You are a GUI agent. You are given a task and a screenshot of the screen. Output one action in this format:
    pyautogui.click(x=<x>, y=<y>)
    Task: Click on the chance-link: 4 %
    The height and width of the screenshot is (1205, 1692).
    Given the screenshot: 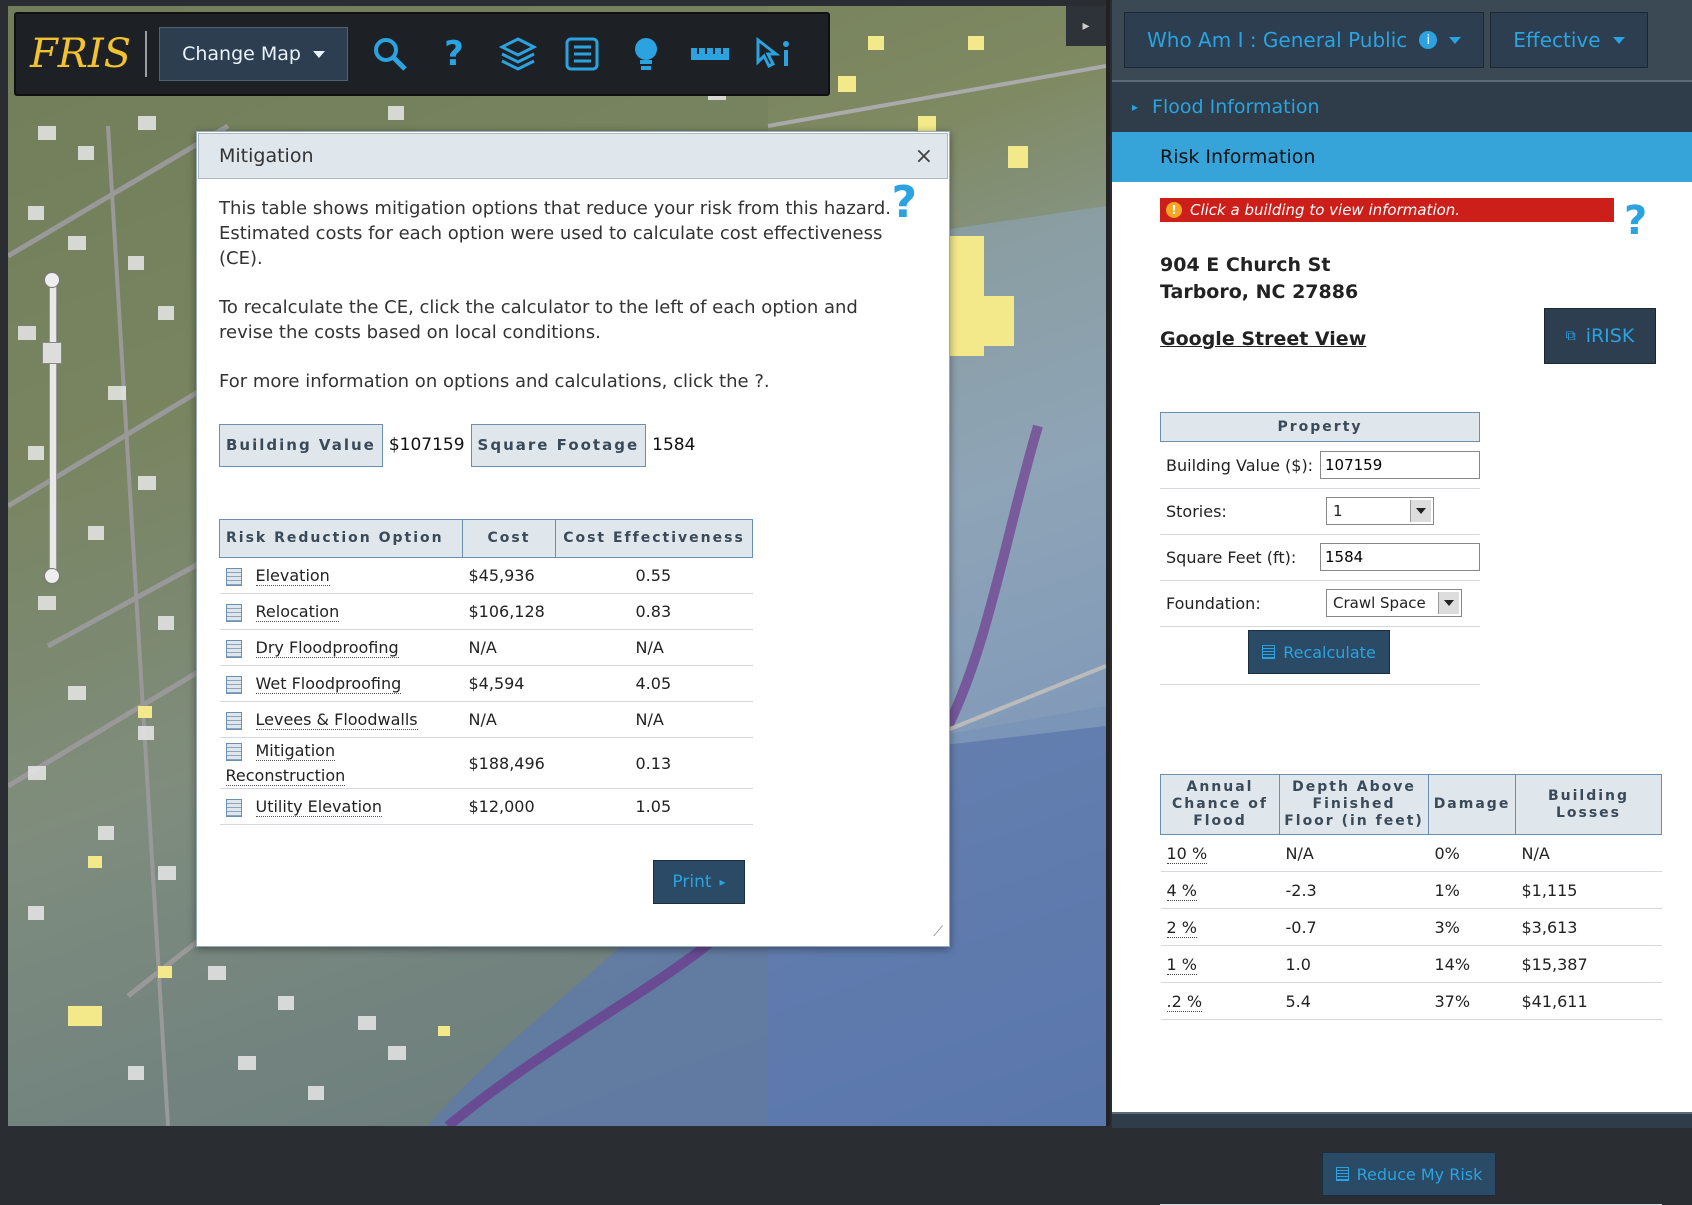 What is the action you would take?
    pyautogui.click(x=1181, y=890)
    